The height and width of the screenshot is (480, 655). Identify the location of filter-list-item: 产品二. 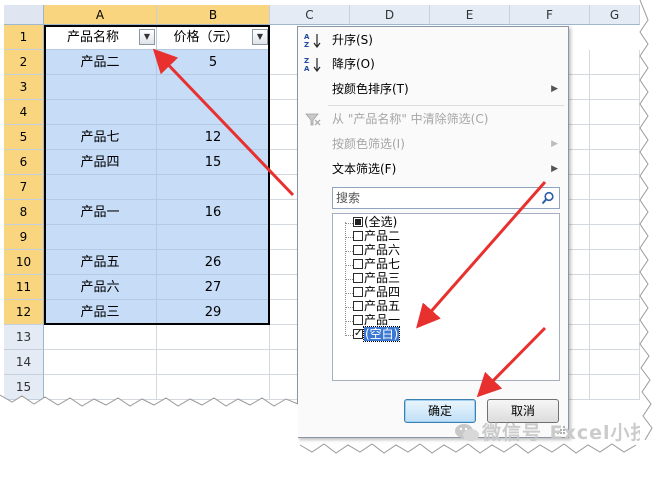
(376, 236).